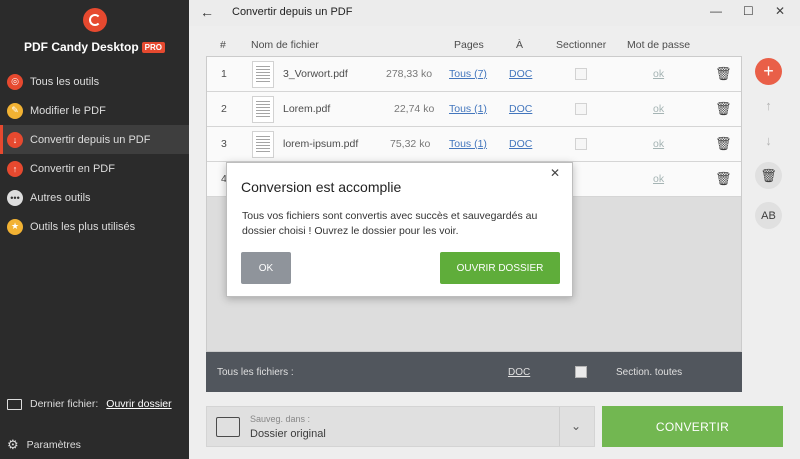 Image resolution: width=800 pixels, height=459 pixels. I want to click on settings-label: Paramètres, so click(53, 445).